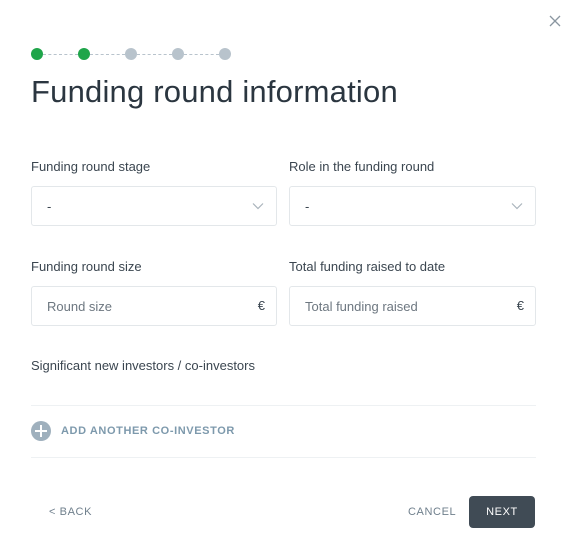 Image resolution: width=573 pixels, height=560 pixels. Describe the element at coordinates (91, 166) in the screenshot. I see `stage-label: Funding round stage` at that location.